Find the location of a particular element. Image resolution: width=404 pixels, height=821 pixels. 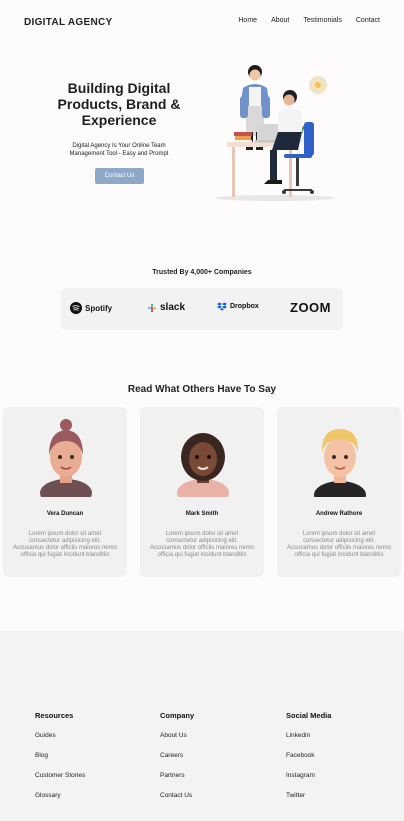

footer-link: Instagram is located at coordinates (308, 782).